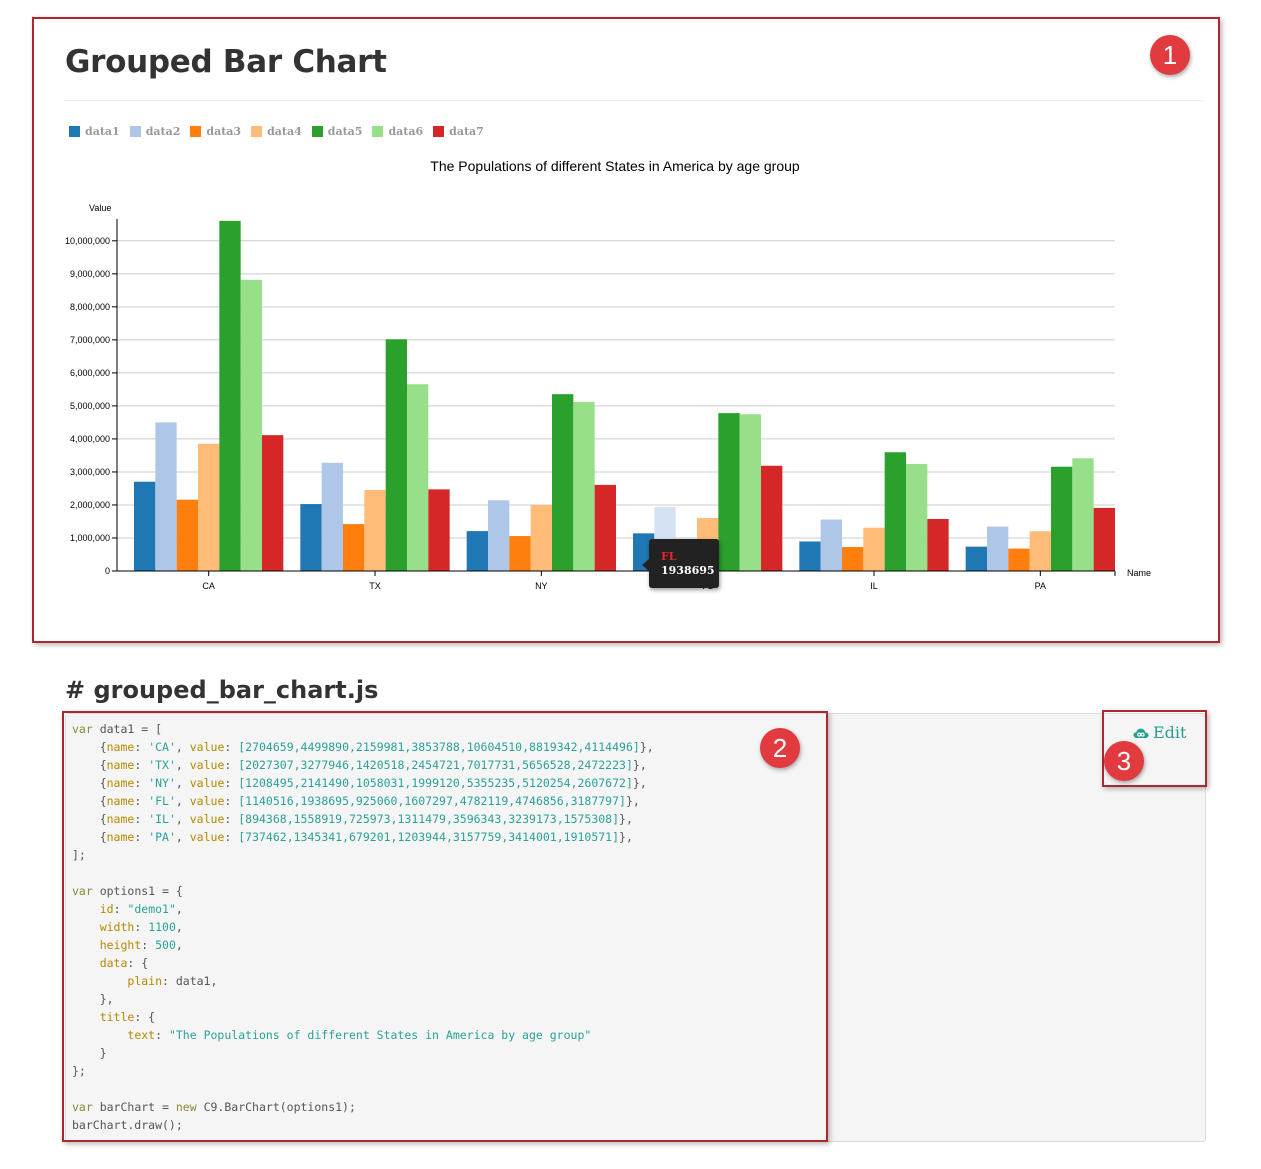  What do you see at coordinates (90, 406) in the screenshot?
I see `y-tick-label: 5,000,000` at bounding box center [90, 406].